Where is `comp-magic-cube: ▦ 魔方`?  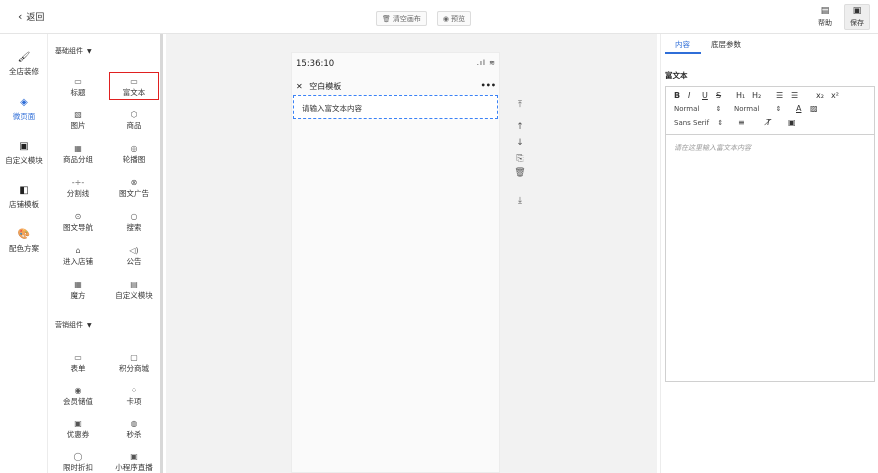 comp-magic-cube: ▦ 魔方 is located at coordinates (78, 291).